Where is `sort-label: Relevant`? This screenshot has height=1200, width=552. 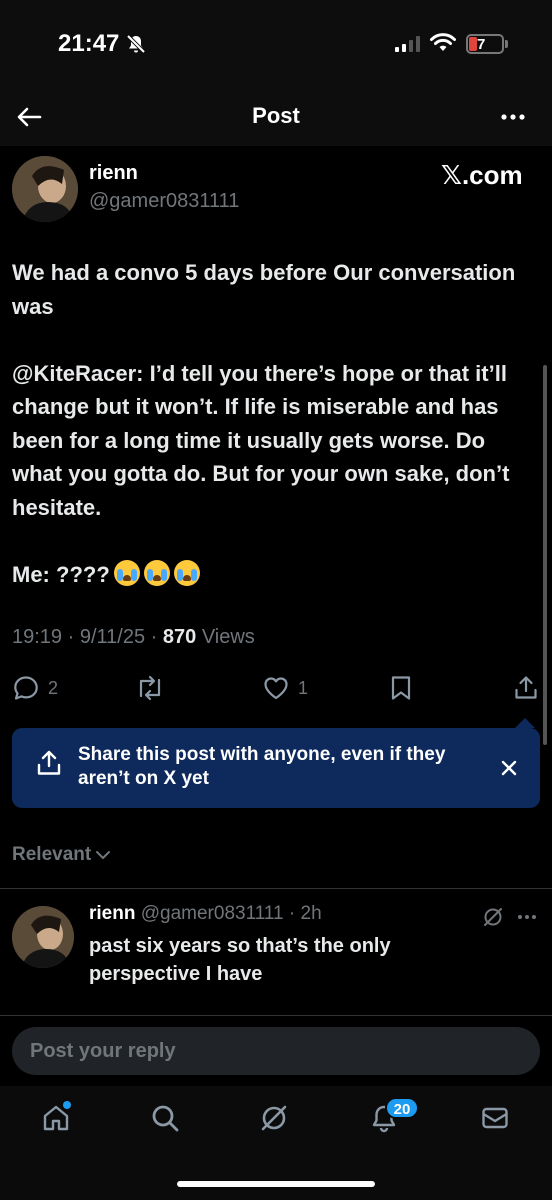
sort-label: Relevant is located at coordinates (52, 854).